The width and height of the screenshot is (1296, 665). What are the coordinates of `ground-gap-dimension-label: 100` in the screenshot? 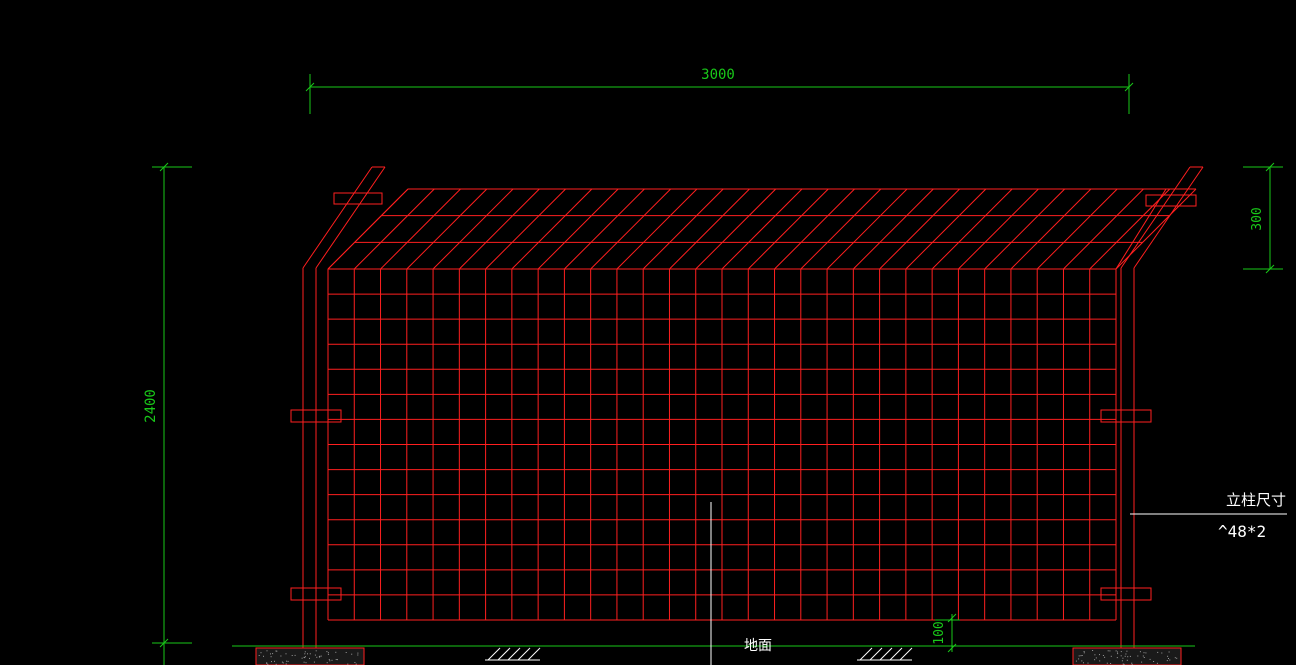 It's located at (939, 632).